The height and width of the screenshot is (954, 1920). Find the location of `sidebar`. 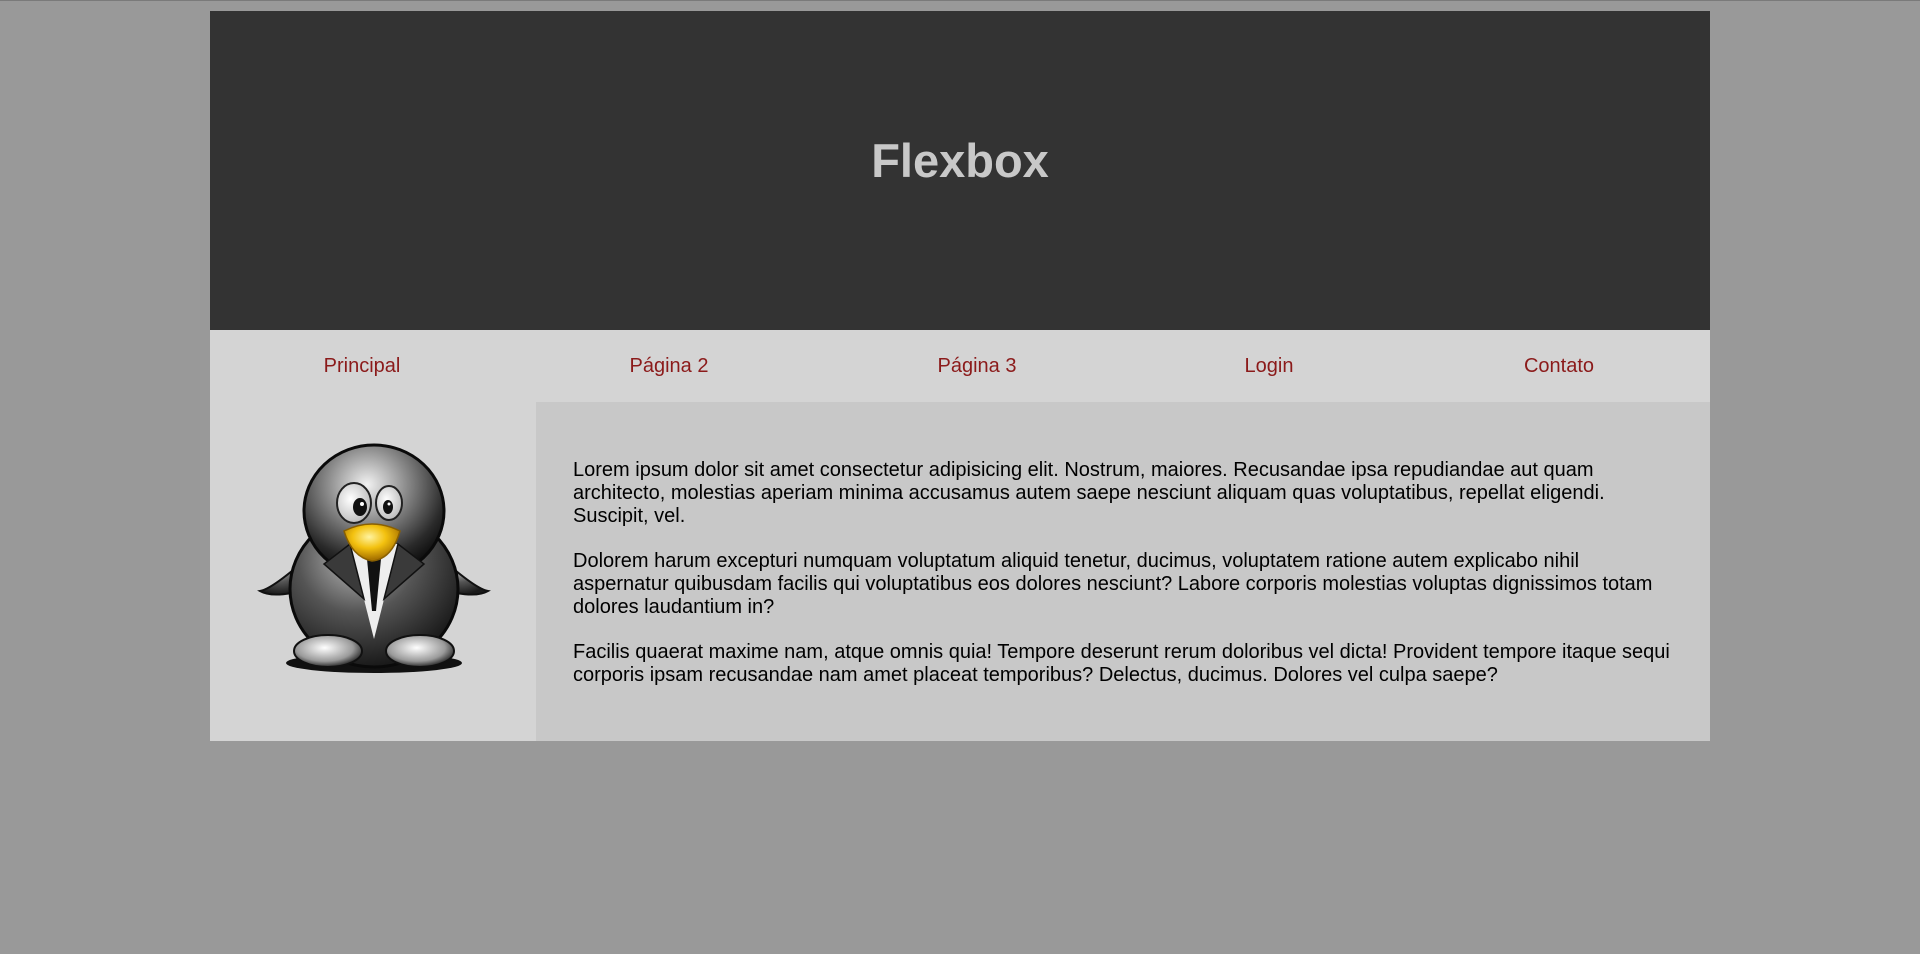

sidebar is located at coordinates (373, 571).